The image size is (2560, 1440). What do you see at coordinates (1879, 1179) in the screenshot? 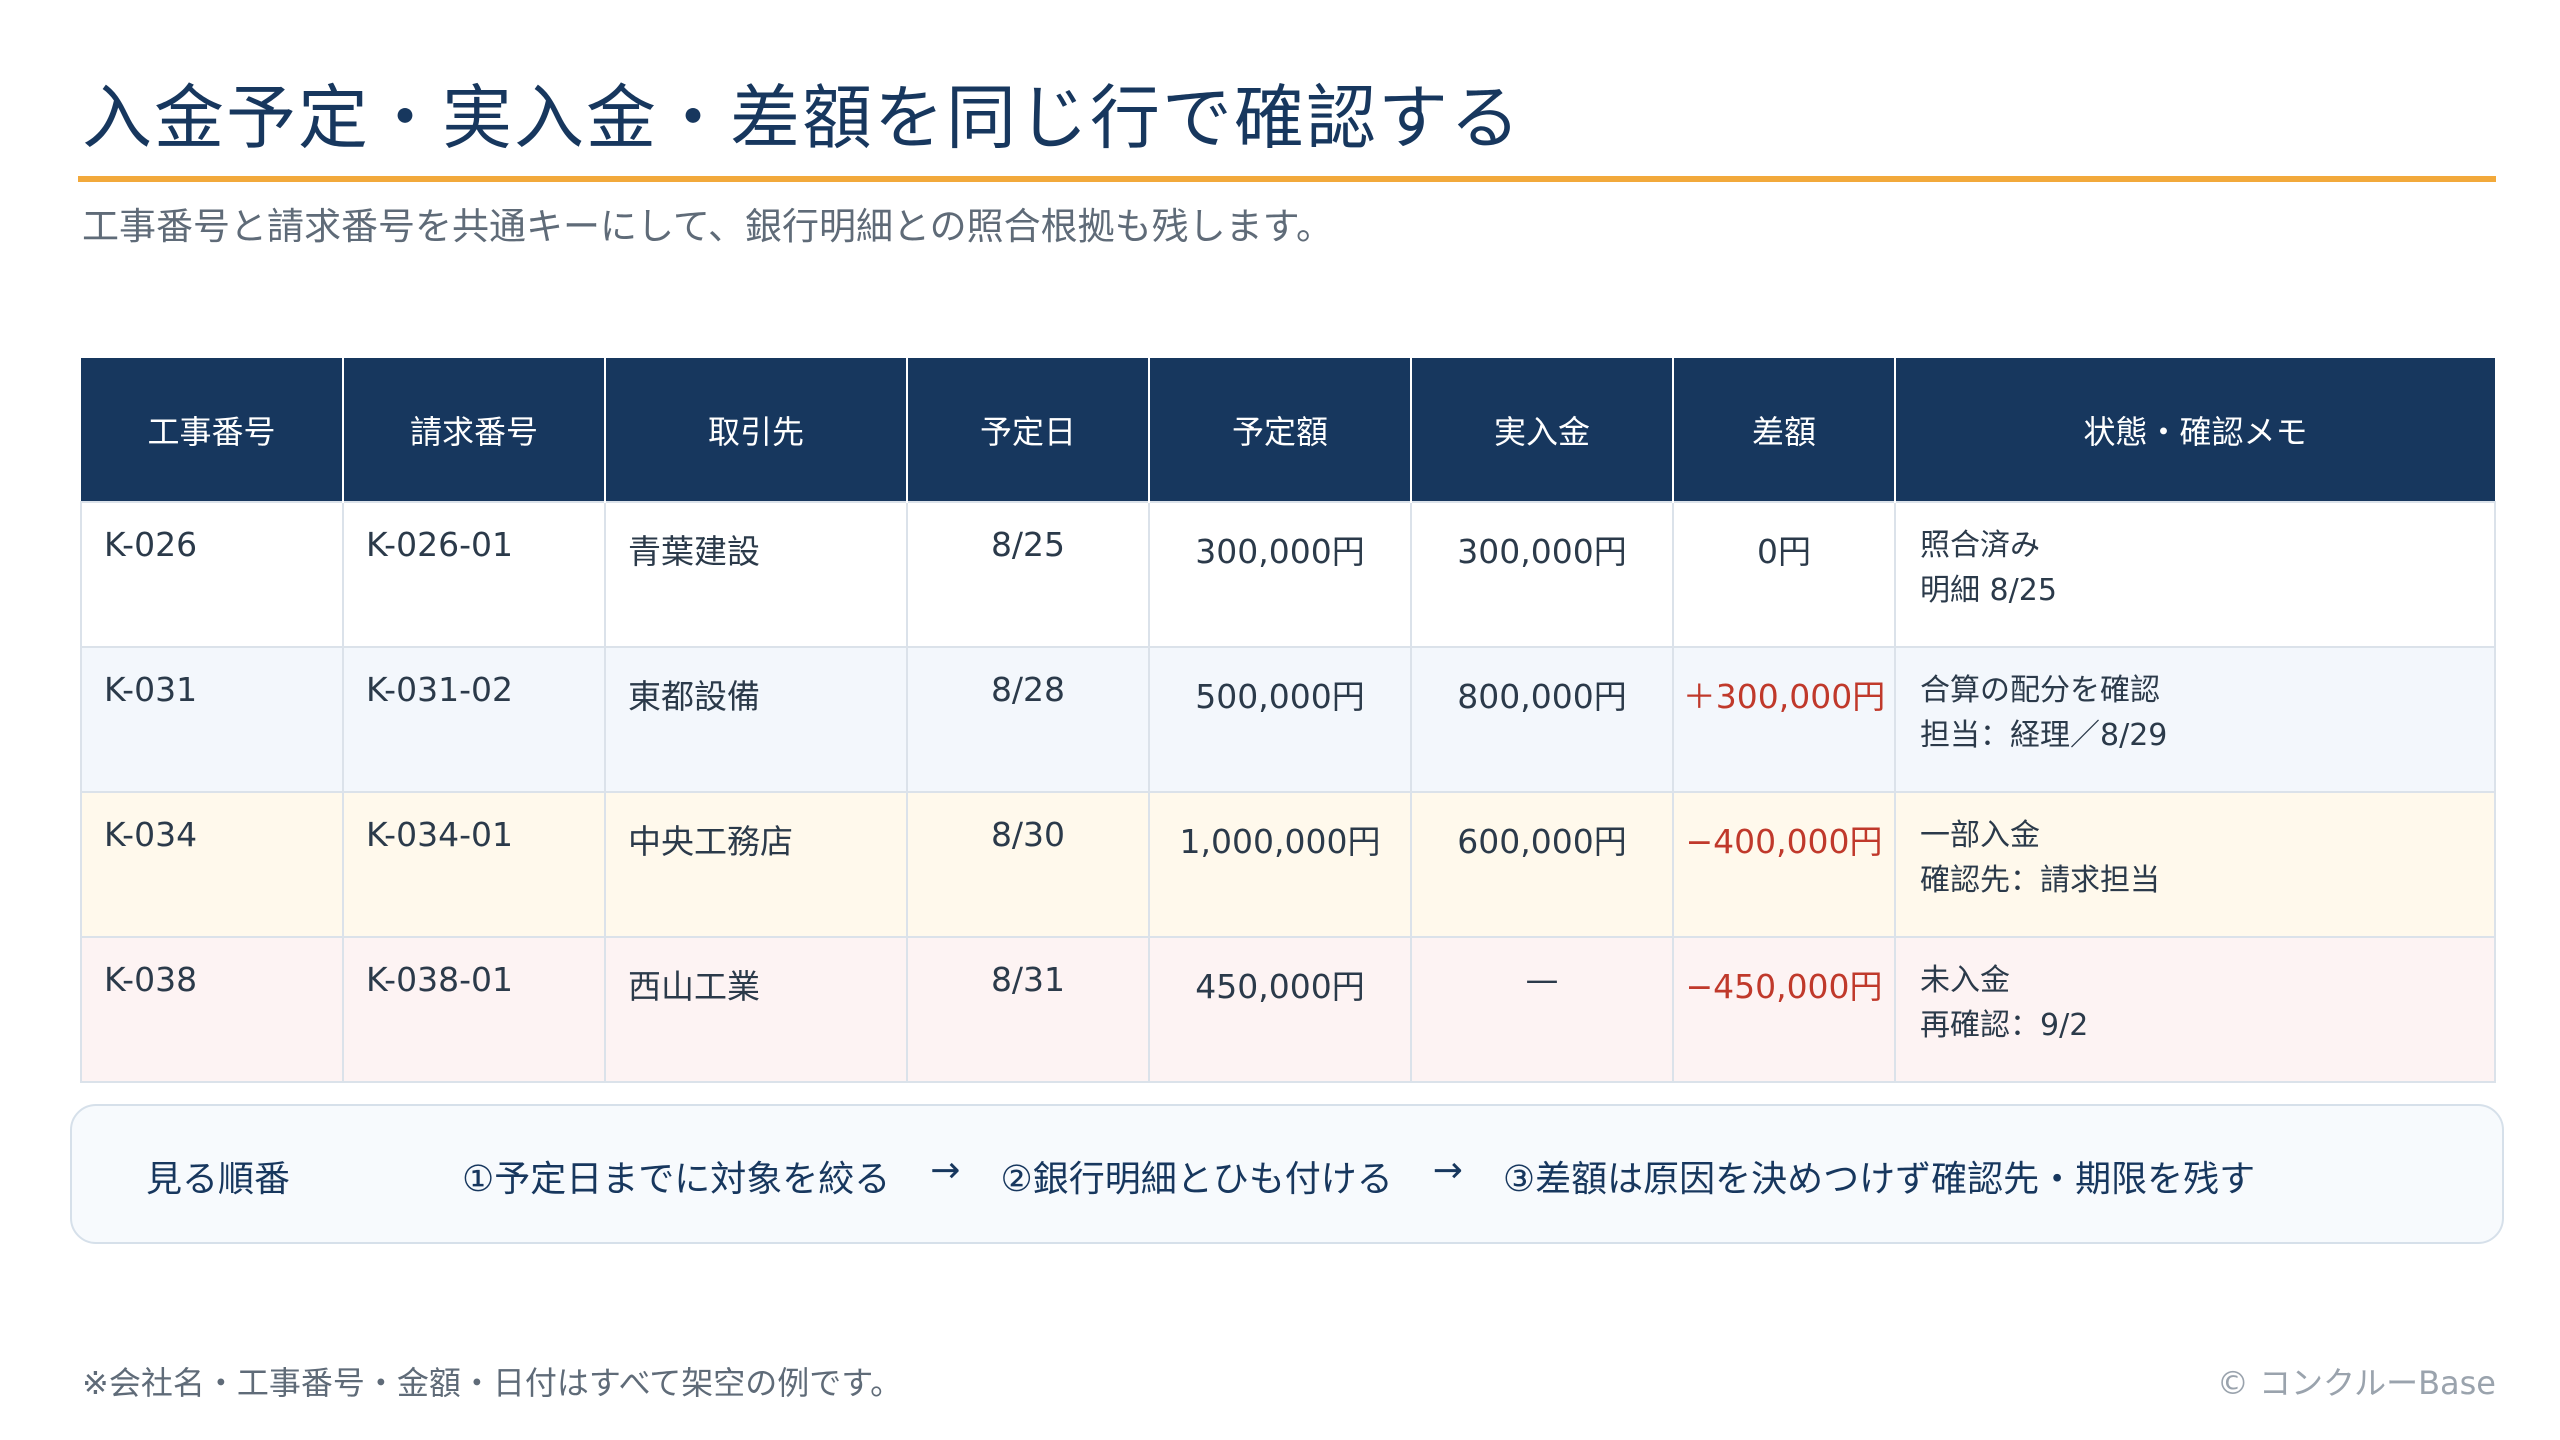
I see `step-3: ③差額は原因を決めつけず確認先・期限を残す` at bounding box center [1879, 1179].